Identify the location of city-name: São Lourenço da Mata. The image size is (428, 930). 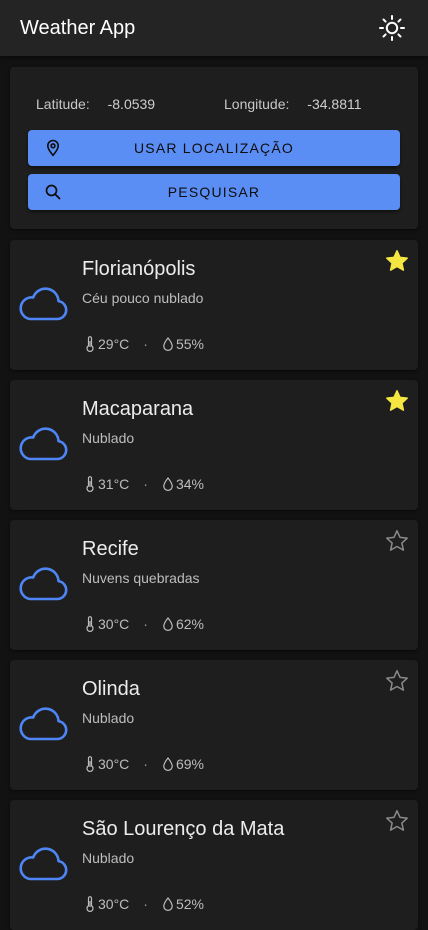
(183, 829).